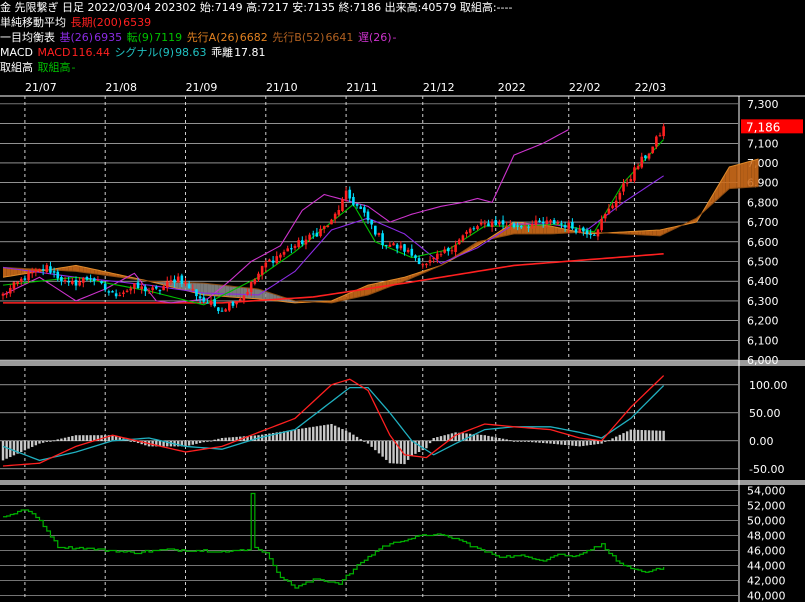 The image size is (805, 602). Describe the element at coordinates (766, 469) in the screenshot. I see `macd-tick-label: -50.00` at that location.